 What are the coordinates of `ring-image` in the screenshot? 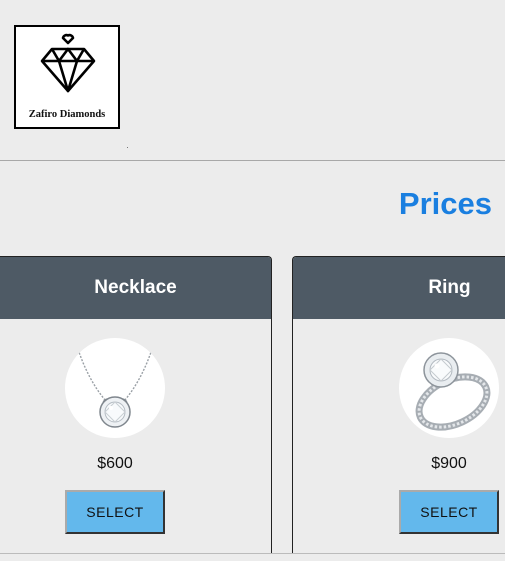 It's located at (449, 388).